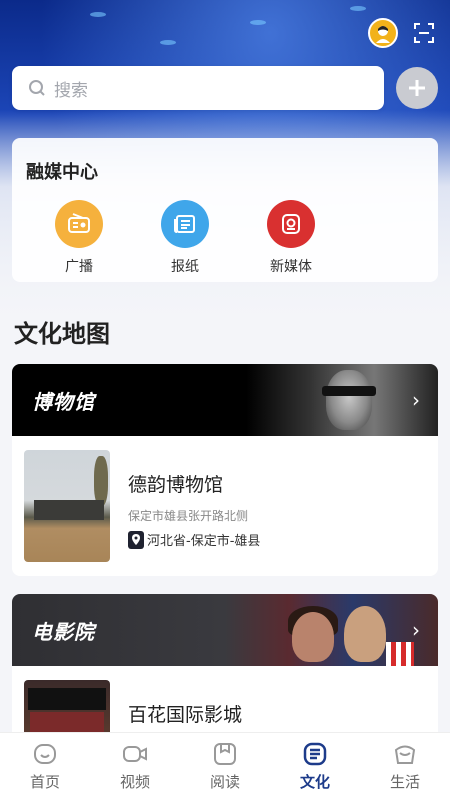 The image size is (450, 800). I want to click on tab-label: 视频, so click(134, 782).